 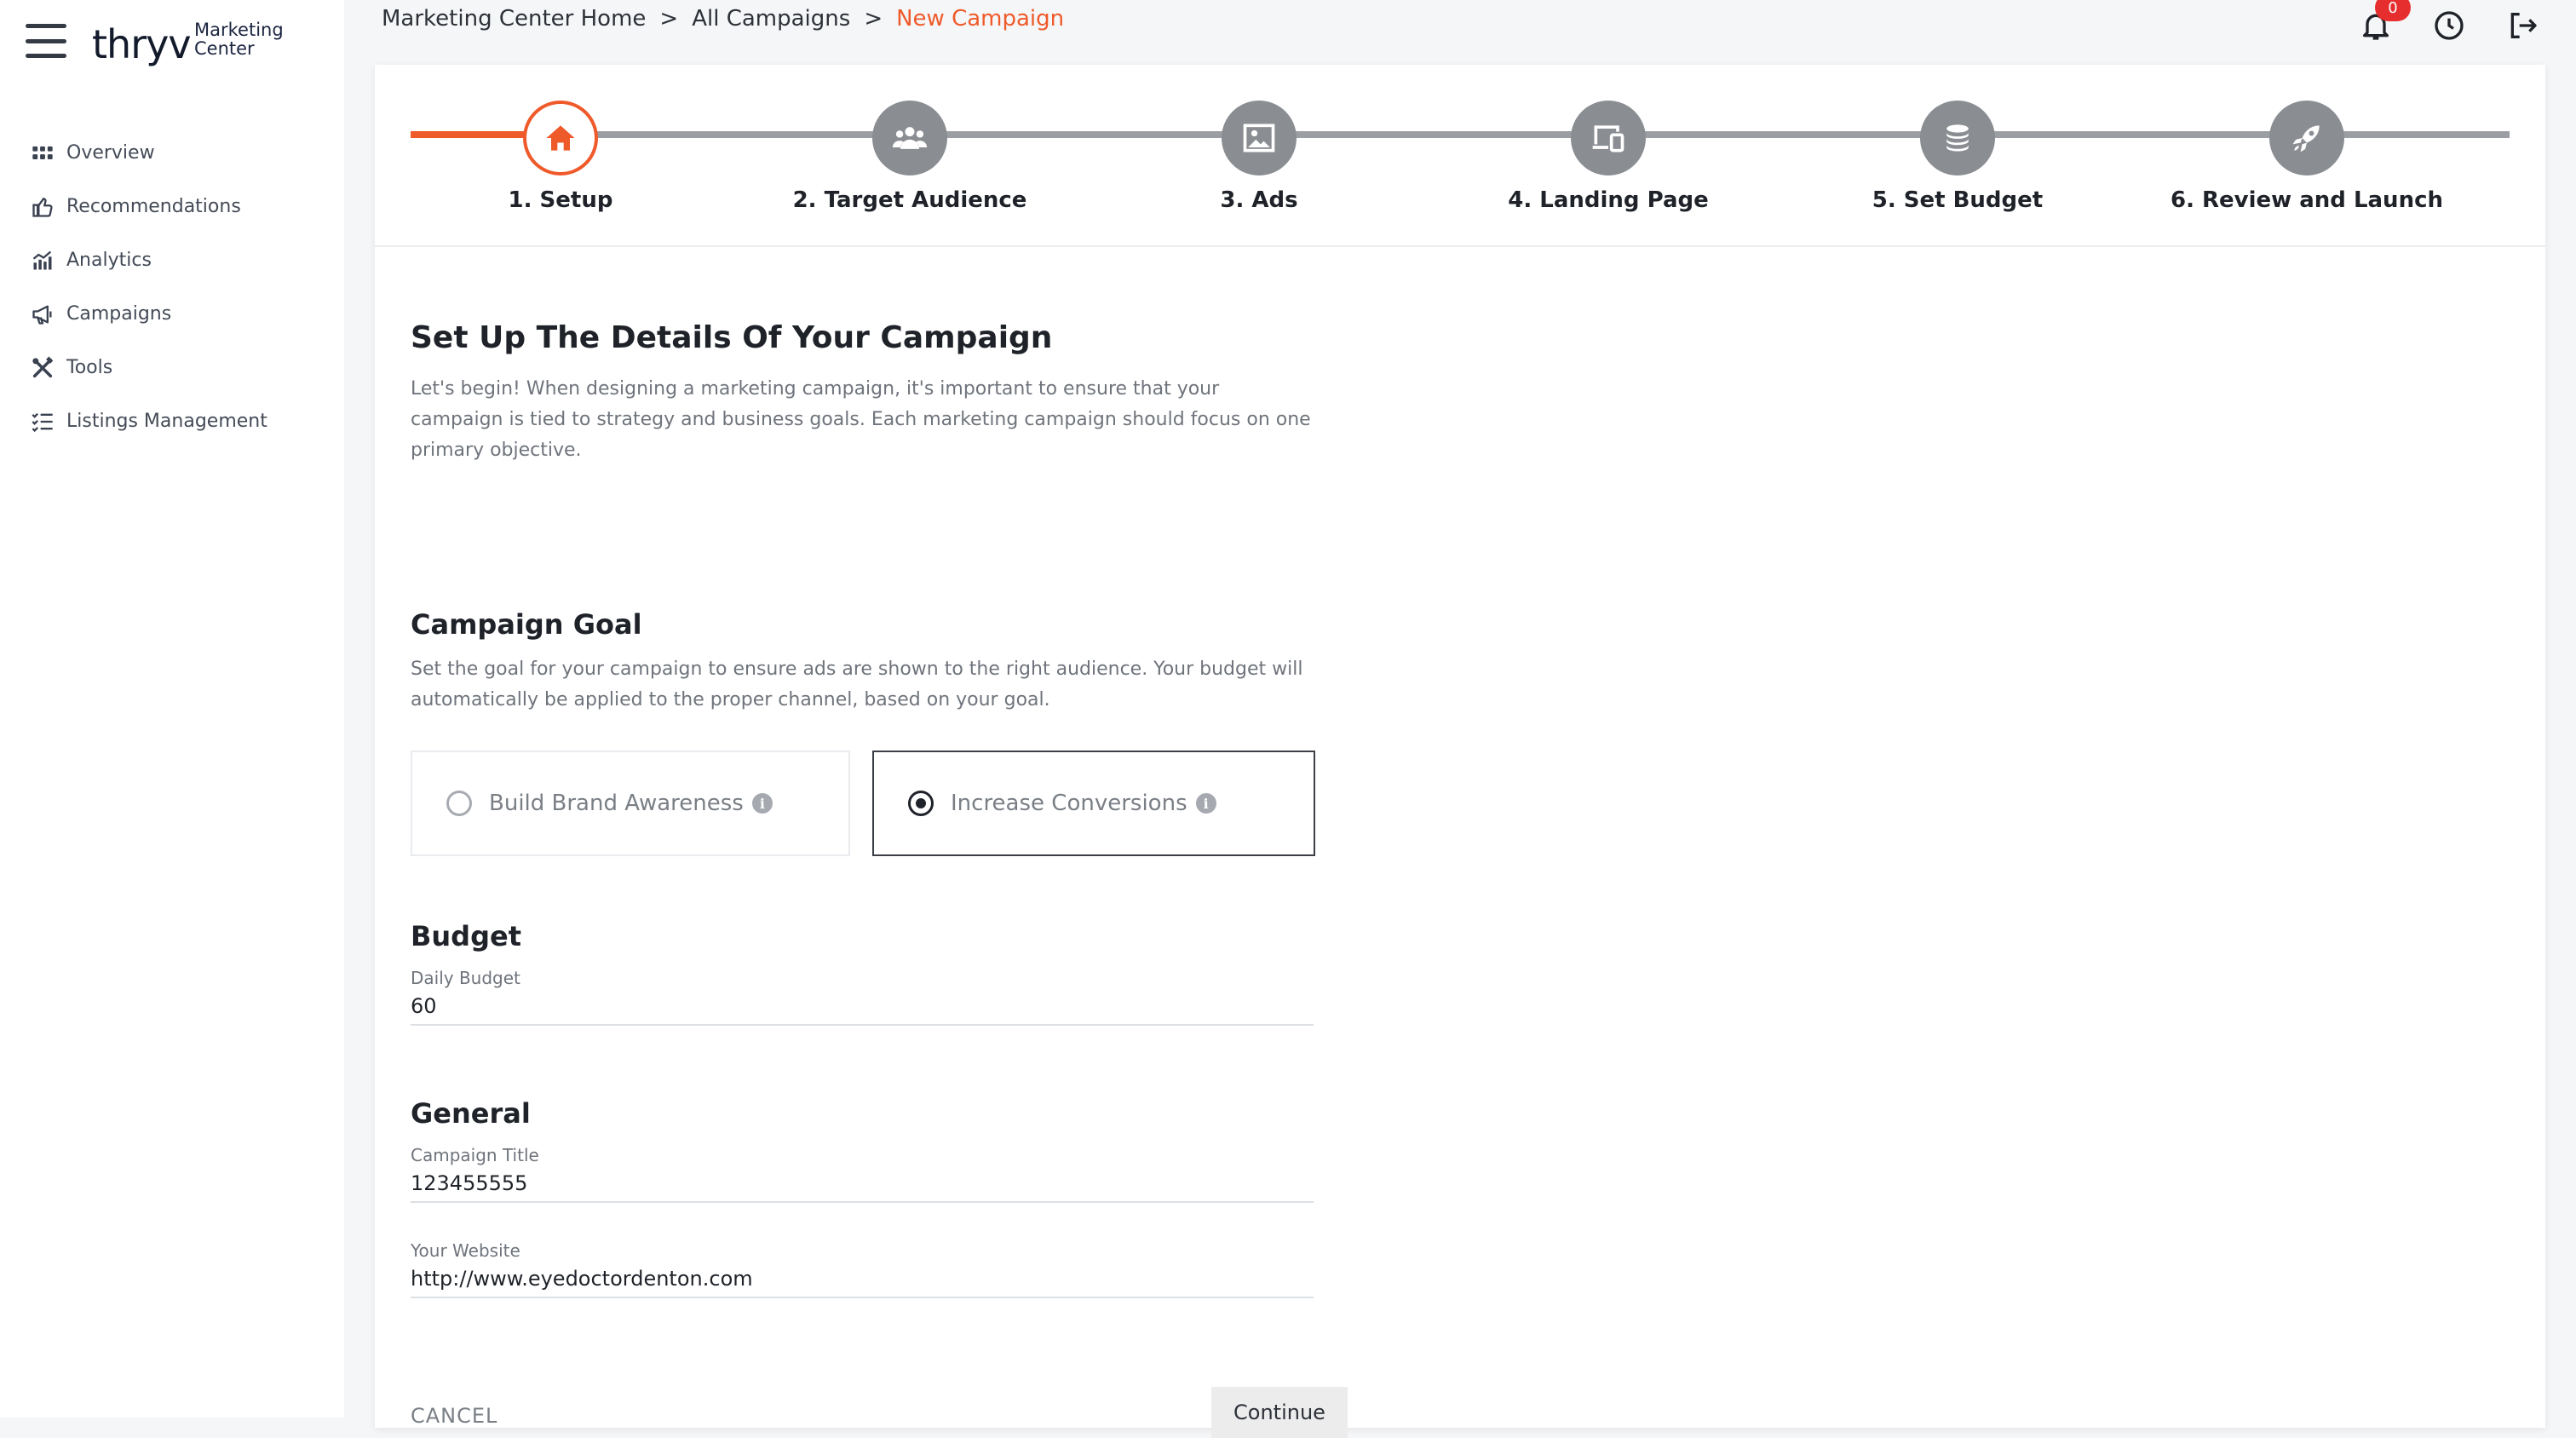 What do you see at coordinates (43, 368) in the screenshot?
I see `tools-icon` at bounding box center [43, 368].